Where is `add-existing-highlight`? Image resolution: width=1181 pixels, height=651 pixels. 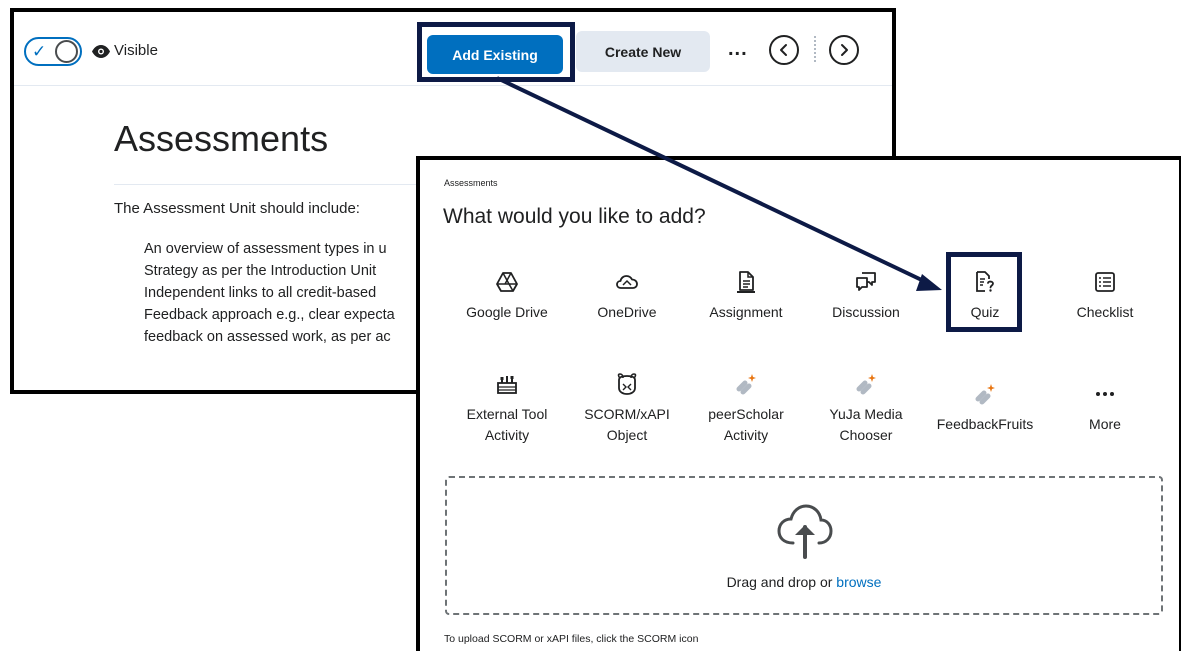
add-existing-highlight is located at coordinates (496, 52).